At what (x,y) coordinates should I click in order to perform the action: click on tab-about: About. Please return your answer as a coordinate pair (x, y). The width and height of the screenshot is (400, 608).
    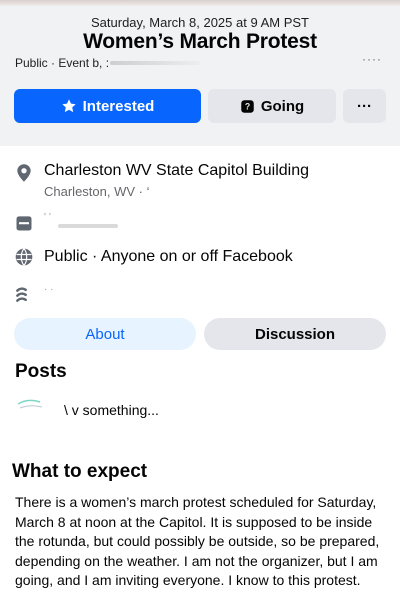
    Looking at the image, I should click on (105, 334).